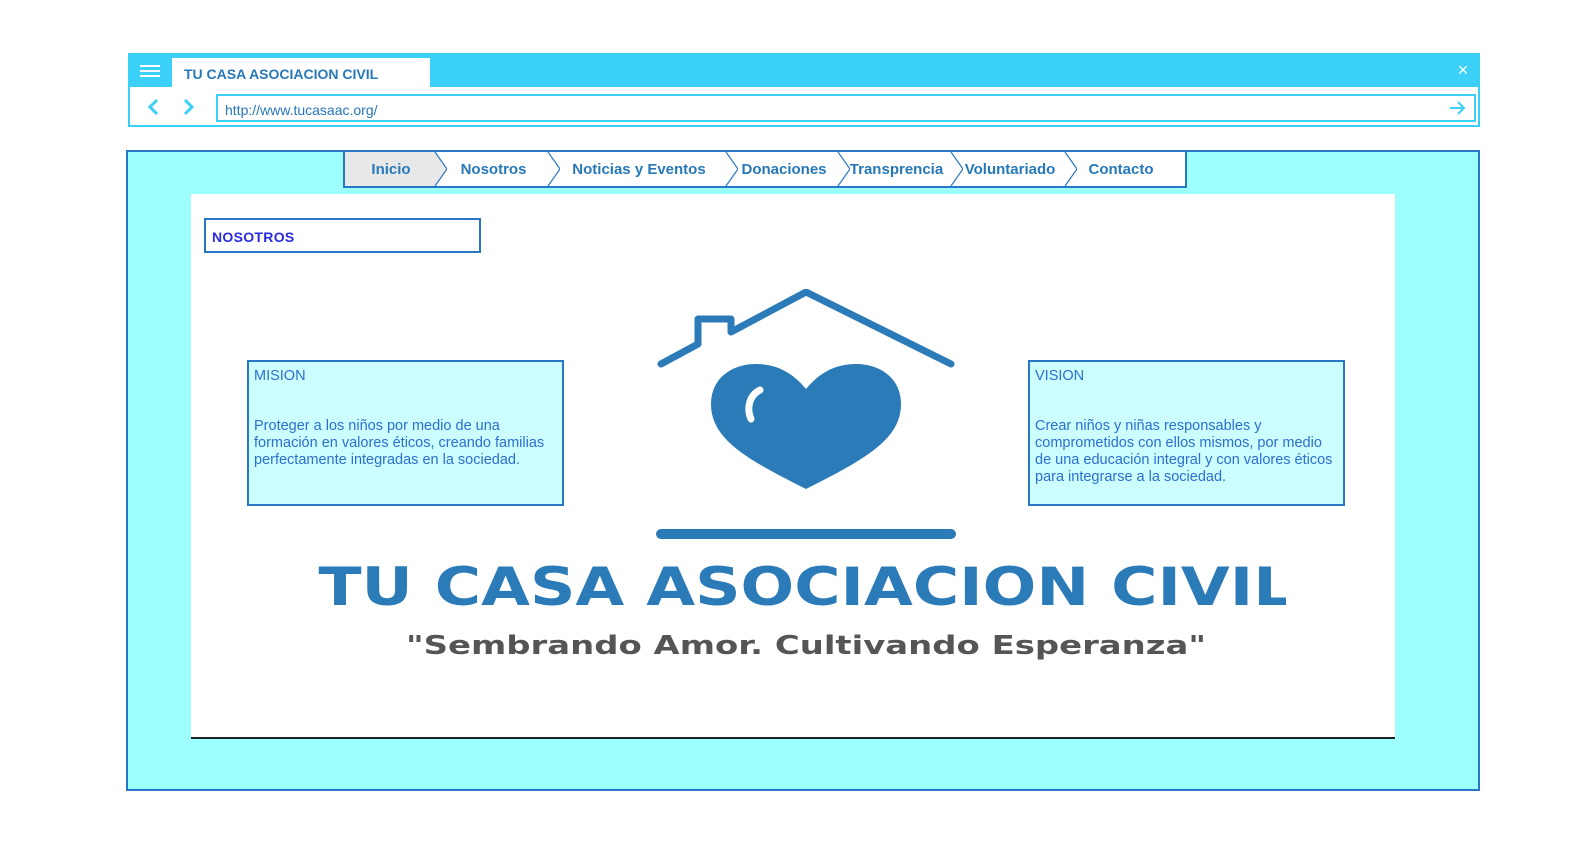  I want to click on address-bar: http://www.tucasaac.org/, so click(846, 108).